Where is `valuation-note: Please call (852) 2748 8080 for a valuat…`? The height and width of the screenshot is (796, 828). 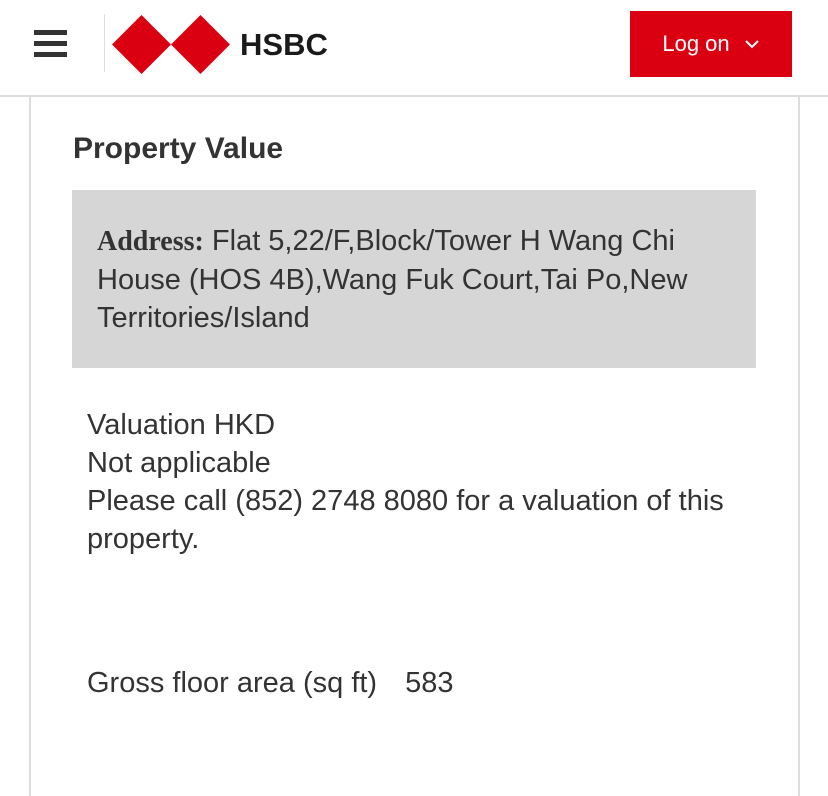 valuation-note: Please call (852) 2748 8080 for a valuat… is located at coordinates (405, 520).